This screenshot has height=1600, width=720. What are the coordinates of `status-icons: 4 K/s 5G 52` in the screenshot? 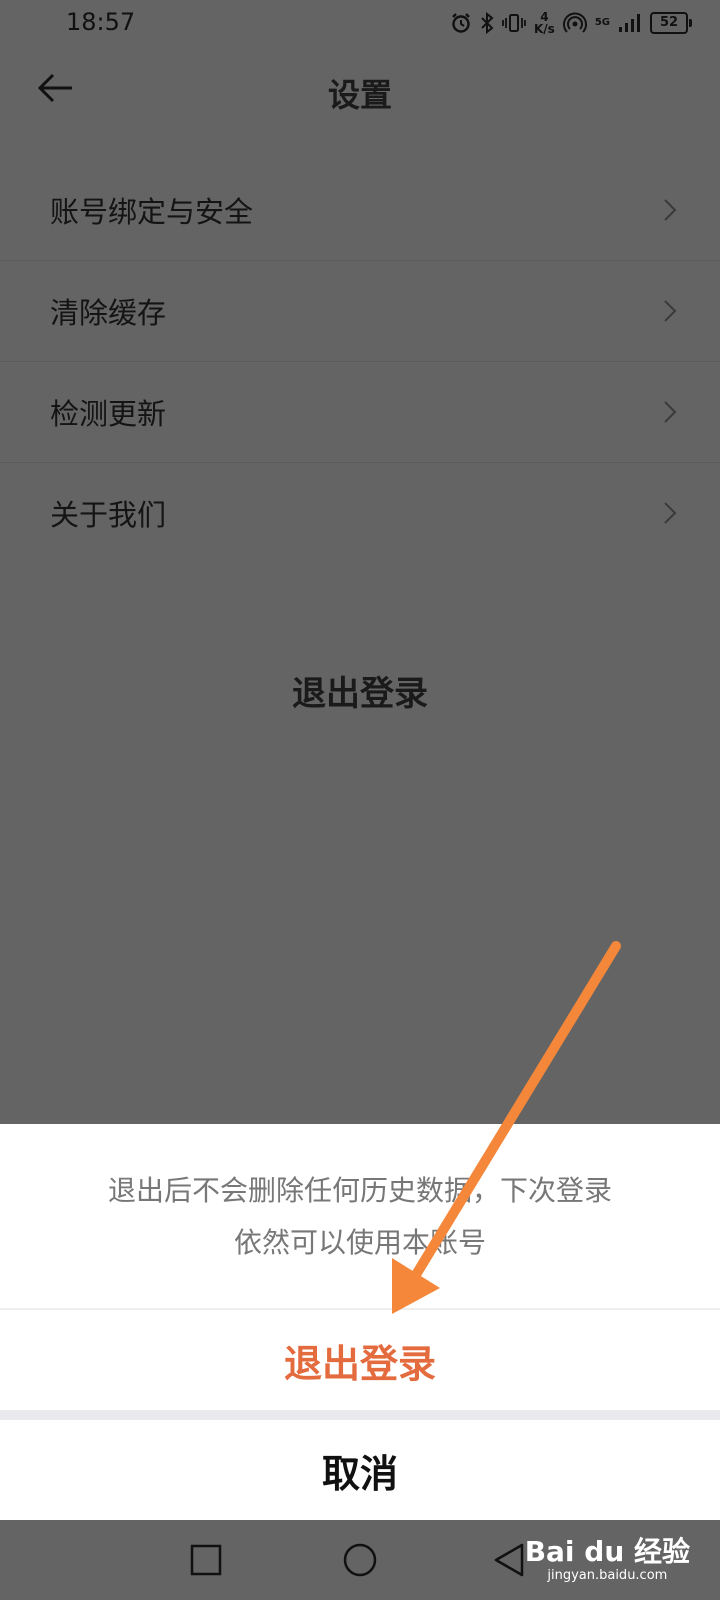 It's located at (571, 23).